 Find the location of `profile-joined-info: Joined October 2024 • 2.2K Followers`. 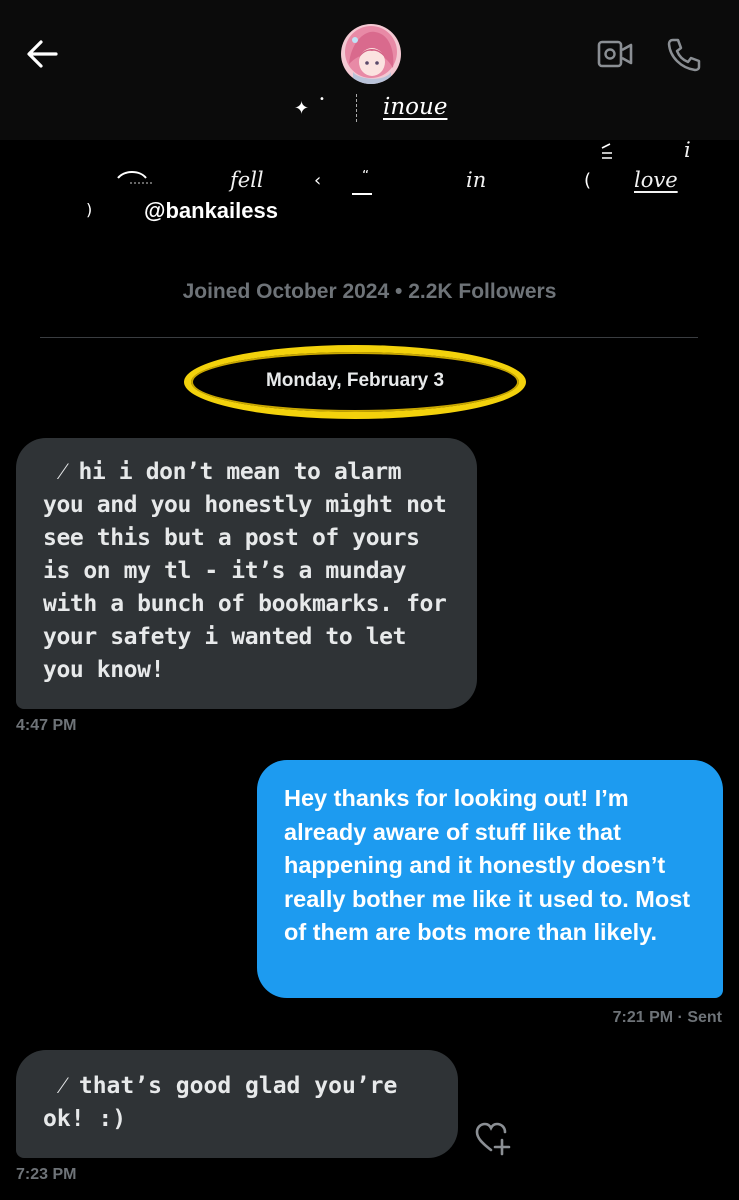

profile-joined-info: Joined October 2024 • 2.2K Followers is located at coordinates (369, 291).